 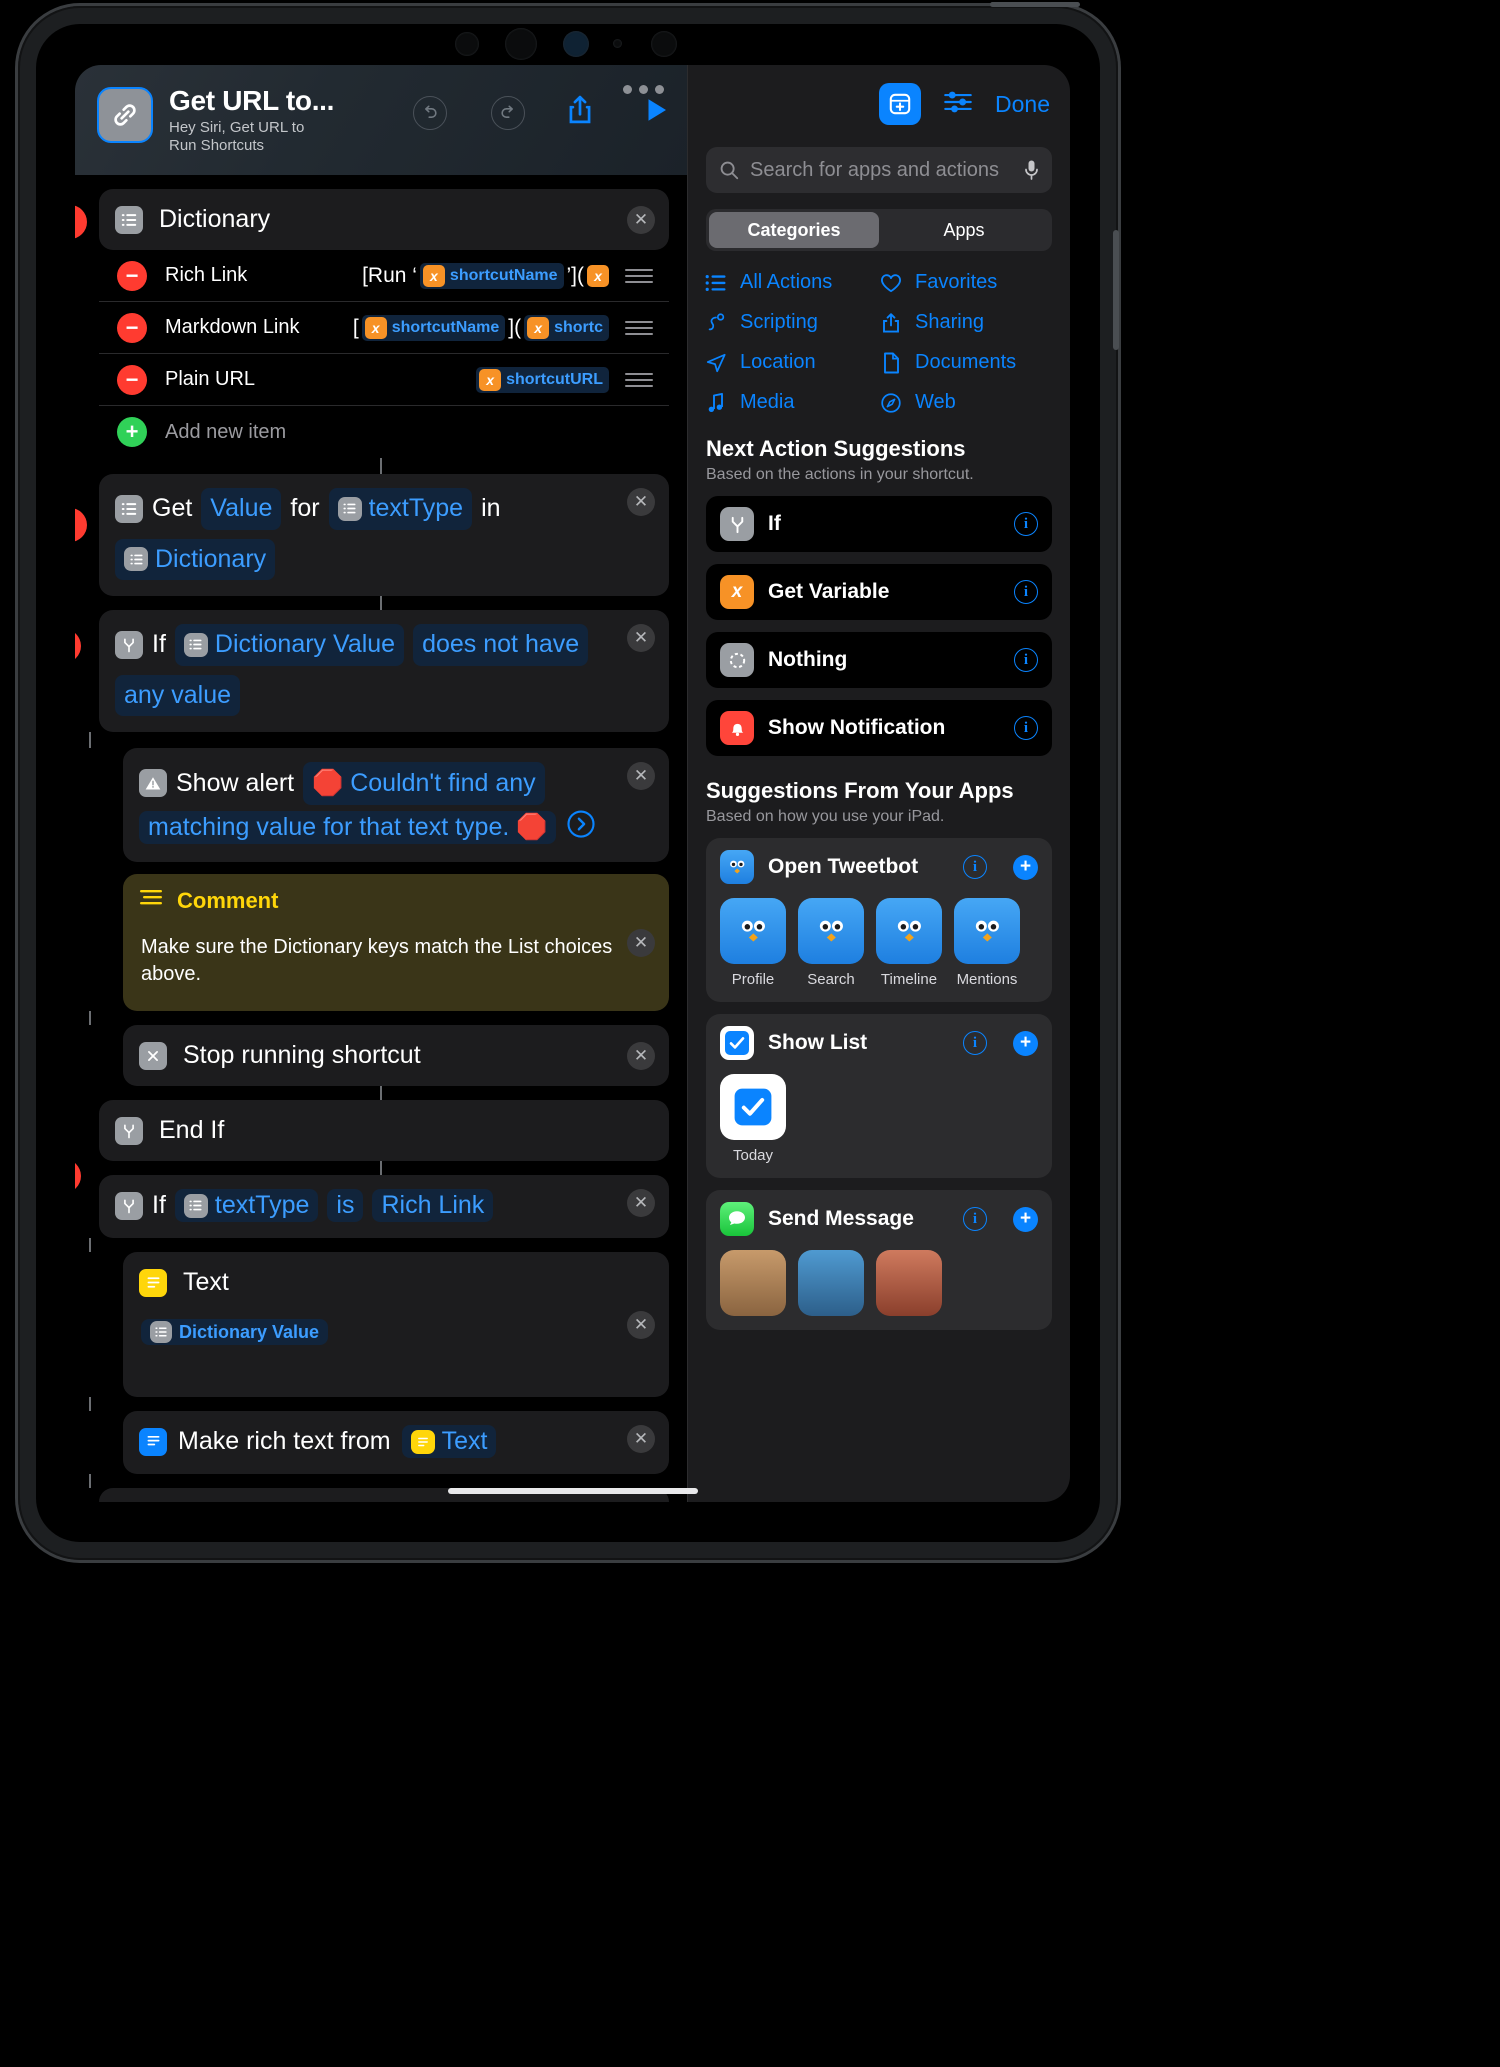 I want to click on tile-timeline: Timeline, so click(x=909, y=943).